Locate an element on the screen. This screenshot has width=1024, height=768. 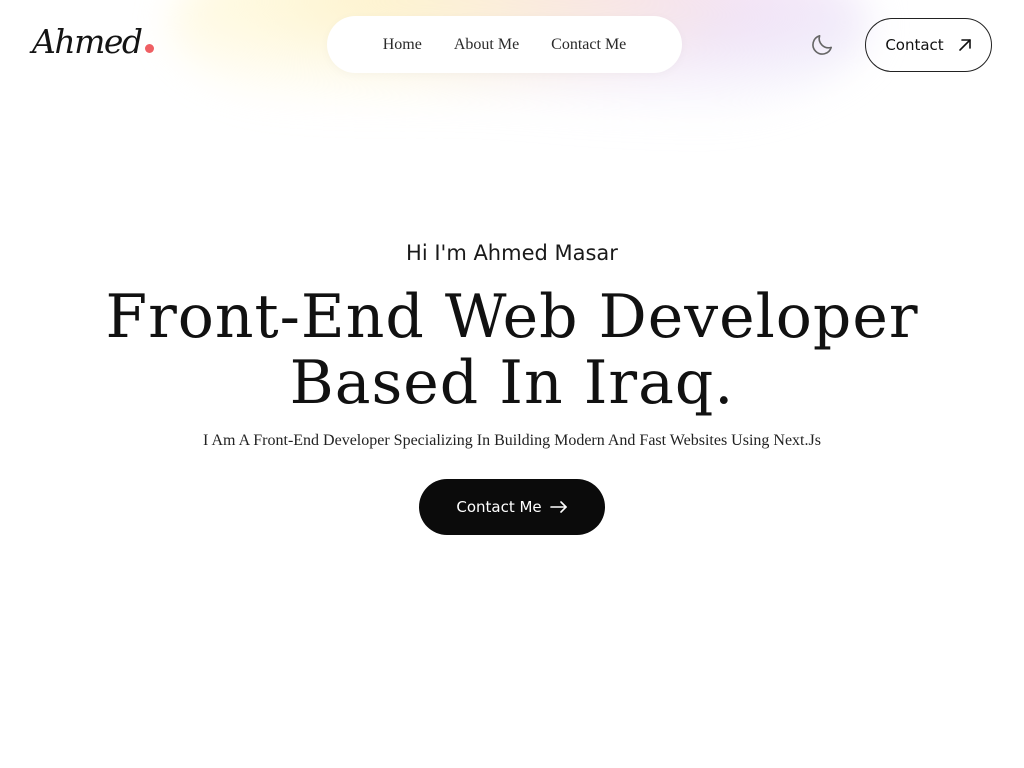
moon-icon is located at coordinates (822, 45).